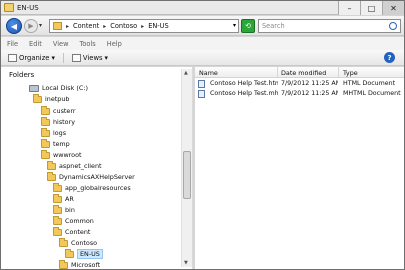  I want to click on views-button: Views ▾, so click(89, 57).